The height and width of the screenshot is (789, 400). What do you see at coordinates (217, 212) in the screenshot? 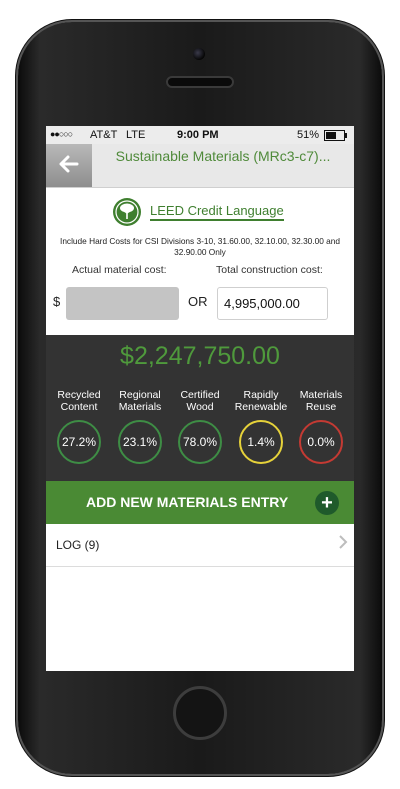
I see `leed-credit-link: LEED Credit Language` at bounding box center [217, 212].